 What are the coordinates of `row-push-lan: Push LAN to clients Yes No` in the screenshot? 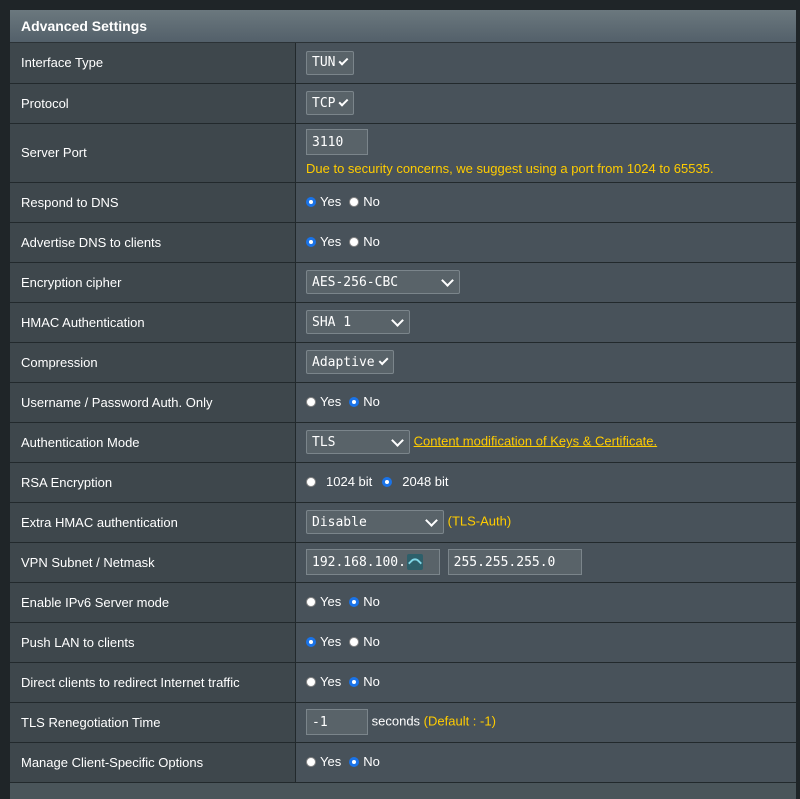 It's located at (403, 642).